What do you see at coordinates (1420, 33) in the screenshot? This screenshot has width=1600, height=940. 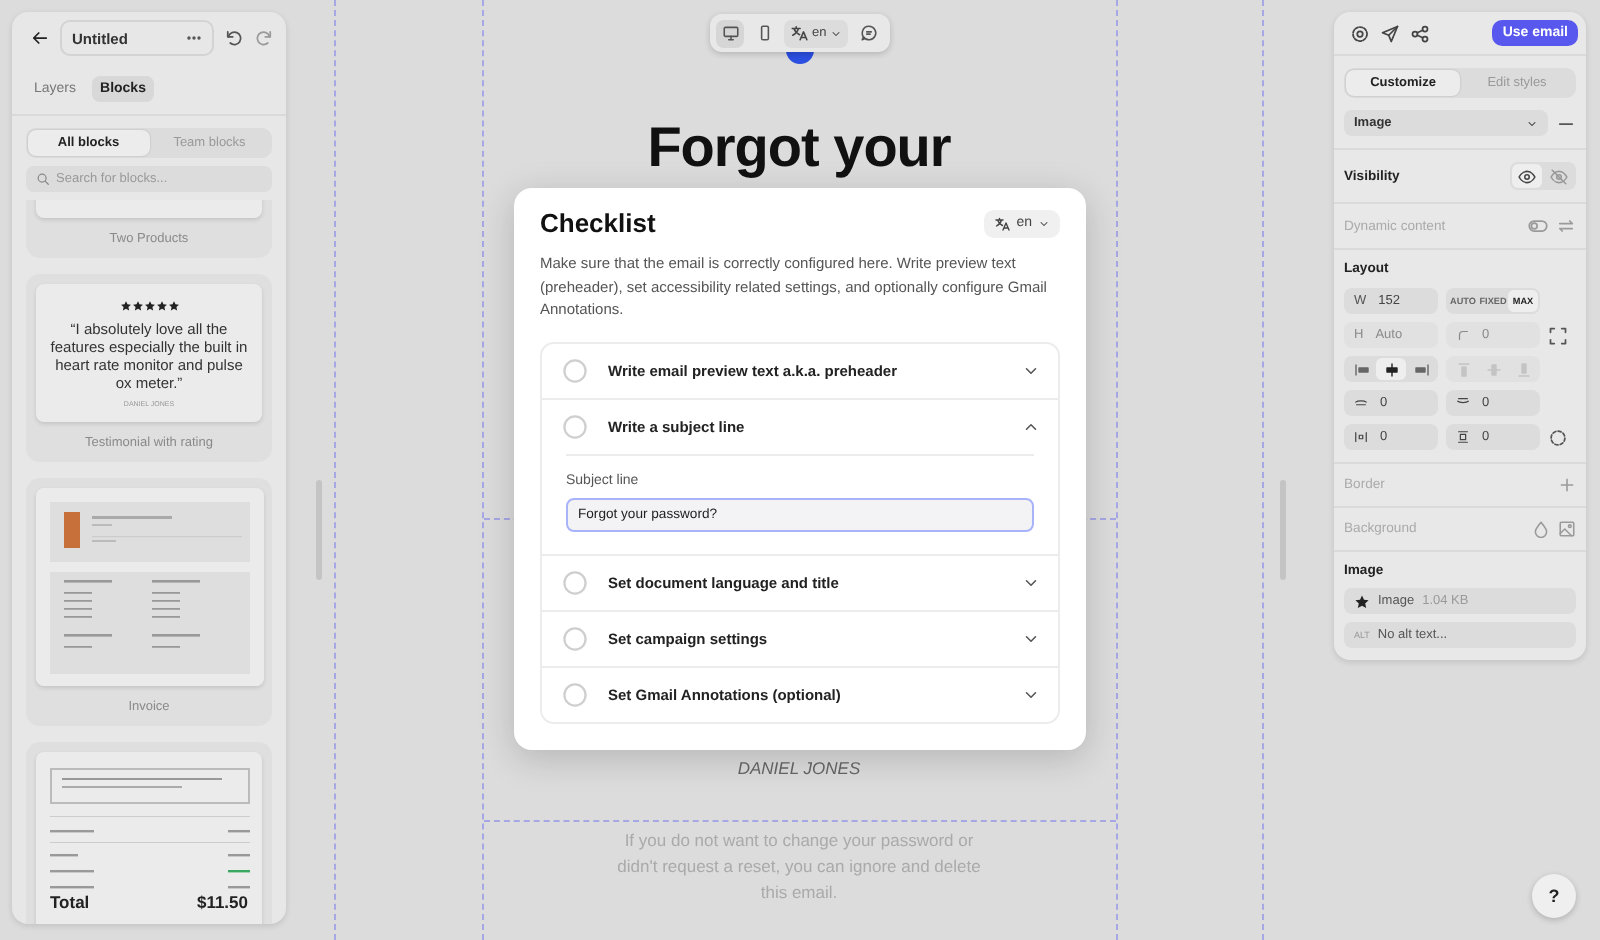 I see `share-icon` at bounding box center [1420, 33].